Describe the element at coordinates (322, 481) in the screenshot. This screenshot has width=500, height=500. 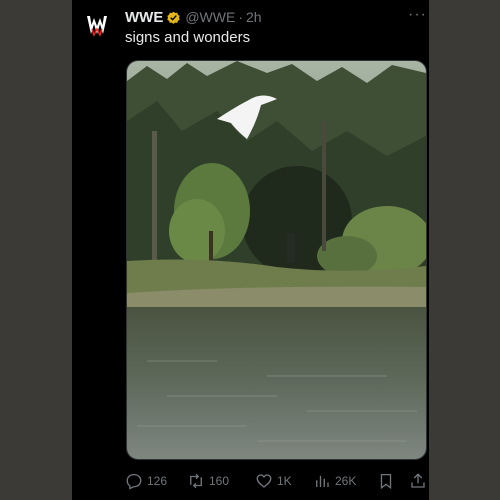
I see `views-chart-icon` at that location.